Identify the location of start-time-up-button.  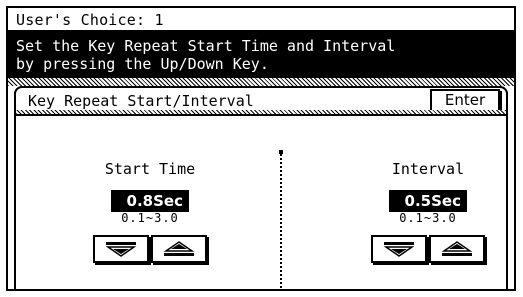
(179, 249).